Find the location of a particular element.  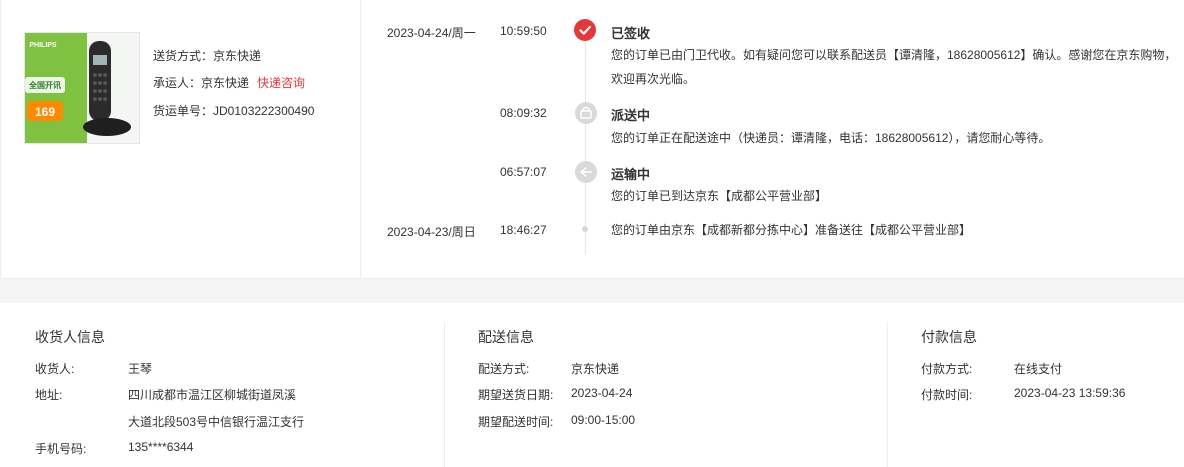

timeline-status-title: 运输中 is located at coordinates (631, 174).